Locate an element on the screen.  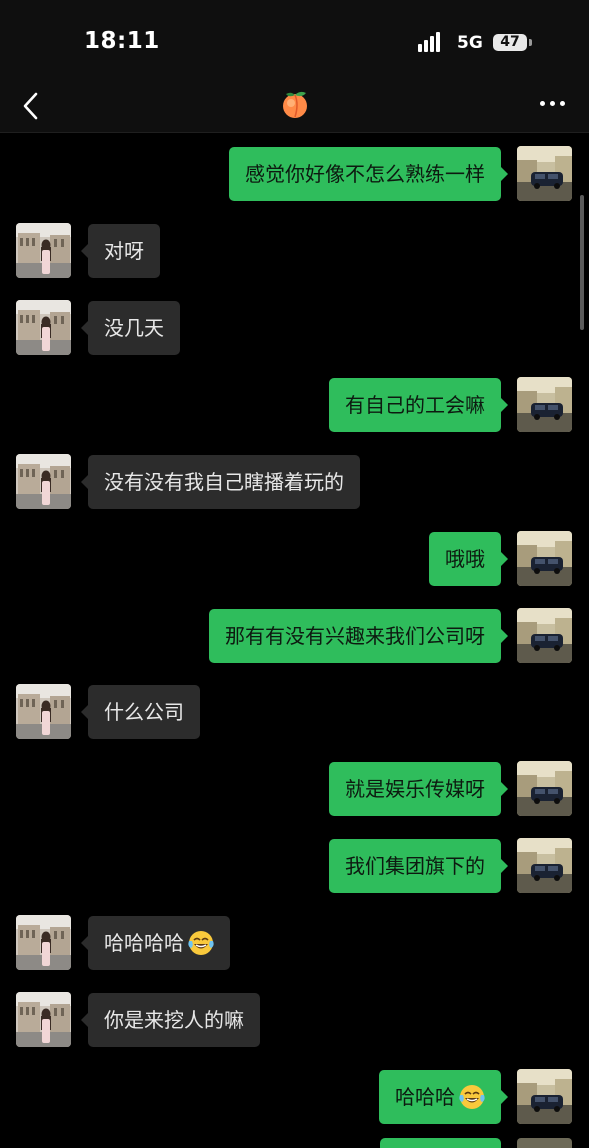
back-arrow-icon is located at coordinates (33, 106).